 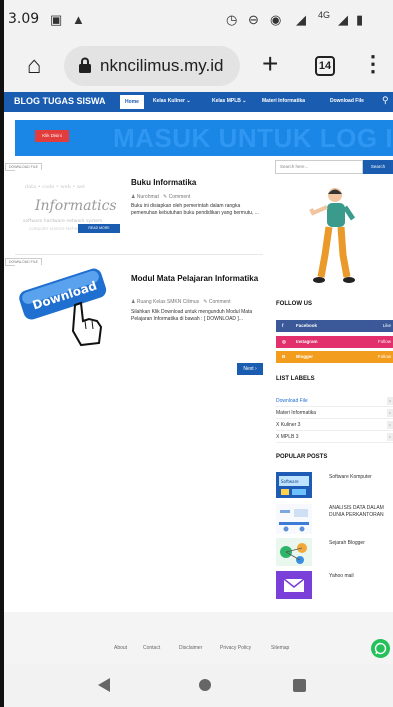 I want to click on post-meta: ♟ Nurohmat ✎ Comment, so click(x=160, y=197).